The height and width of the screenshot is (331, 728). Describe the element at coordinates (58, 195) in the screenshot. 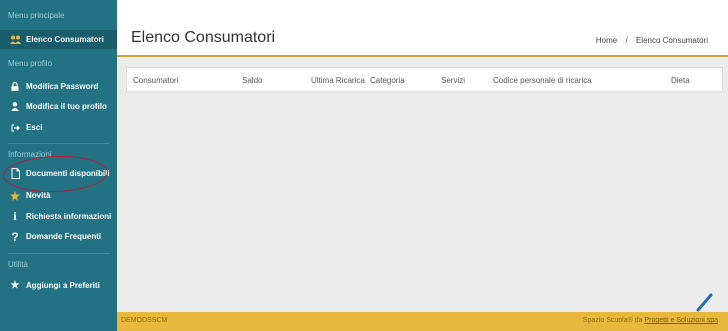

I see `sidebar-item-novita: Novità` at that location.